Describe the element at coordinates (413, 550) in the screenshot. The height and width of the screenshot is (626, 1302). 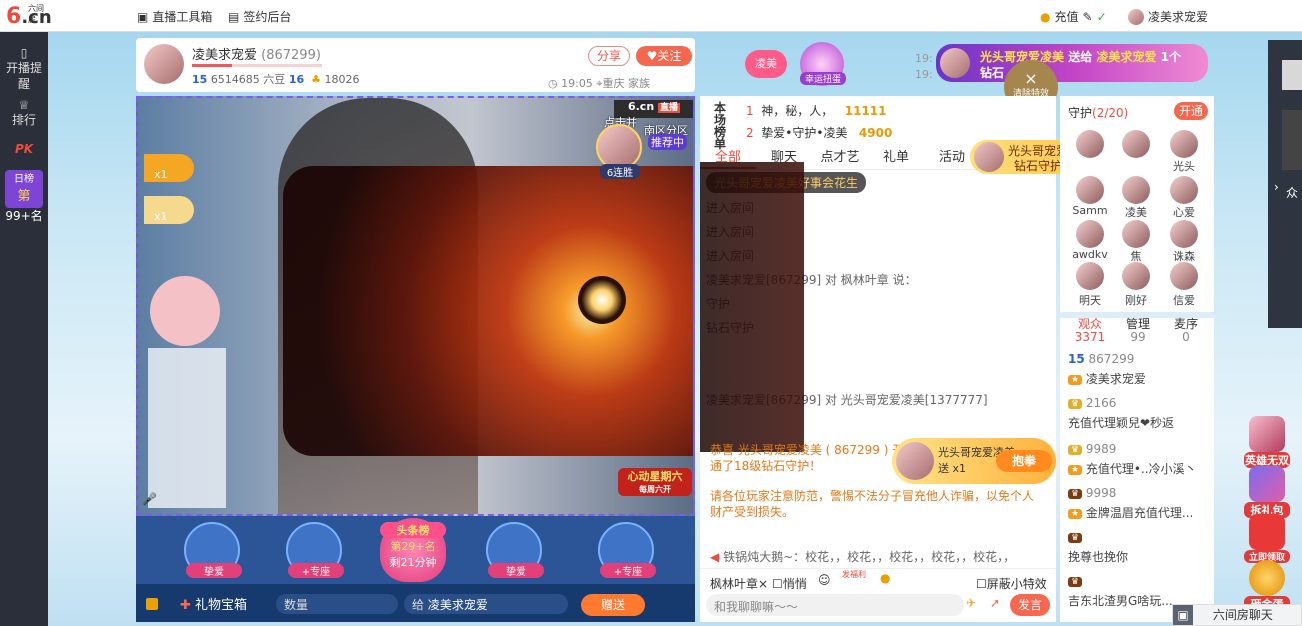
I see `headline-badge: 头条榜 第29+名 剩21分钟` at that location.